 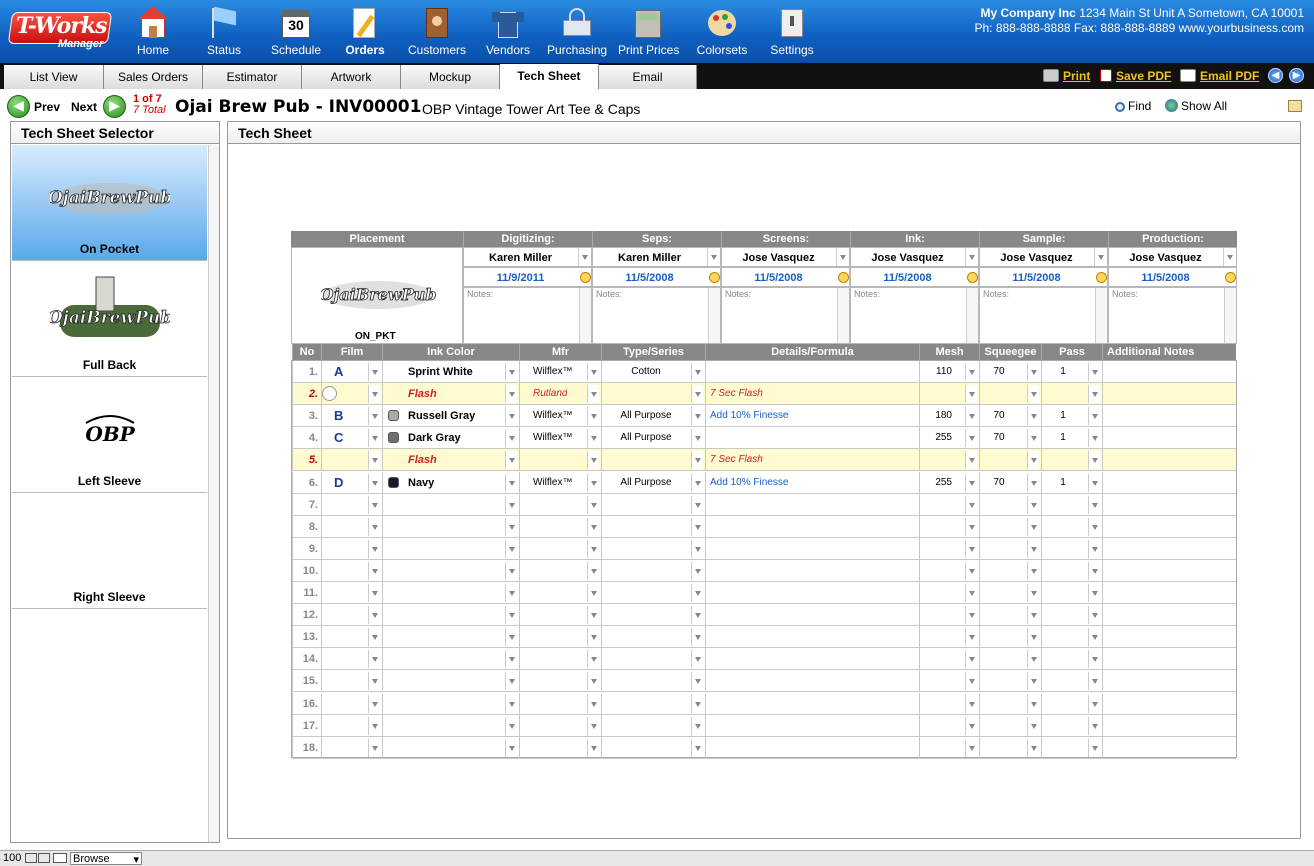 What do you see at coordinates (109, 203) in the screenshot?
I see `selector-item-on-pocket: OjaiBrewPub On Pocket` at bounding box center [109, 203].